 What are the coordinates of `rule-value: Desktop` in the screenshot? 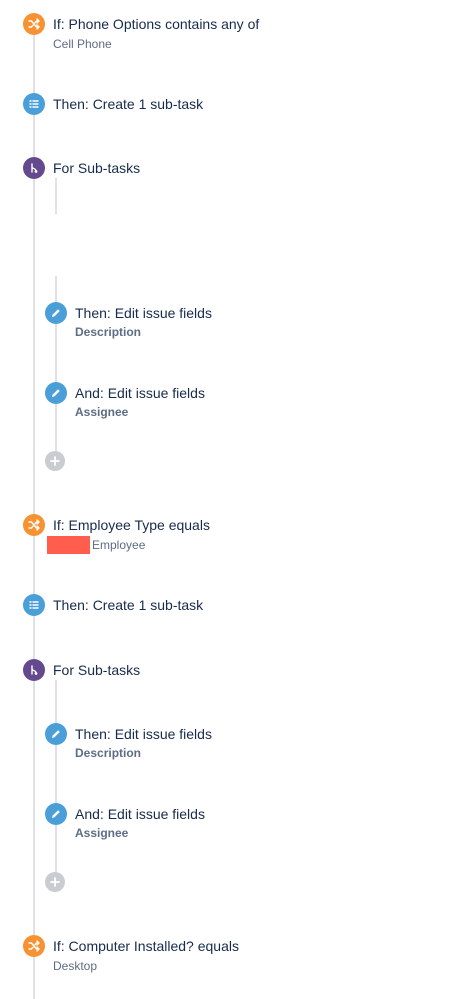 It's located at (75, 966).